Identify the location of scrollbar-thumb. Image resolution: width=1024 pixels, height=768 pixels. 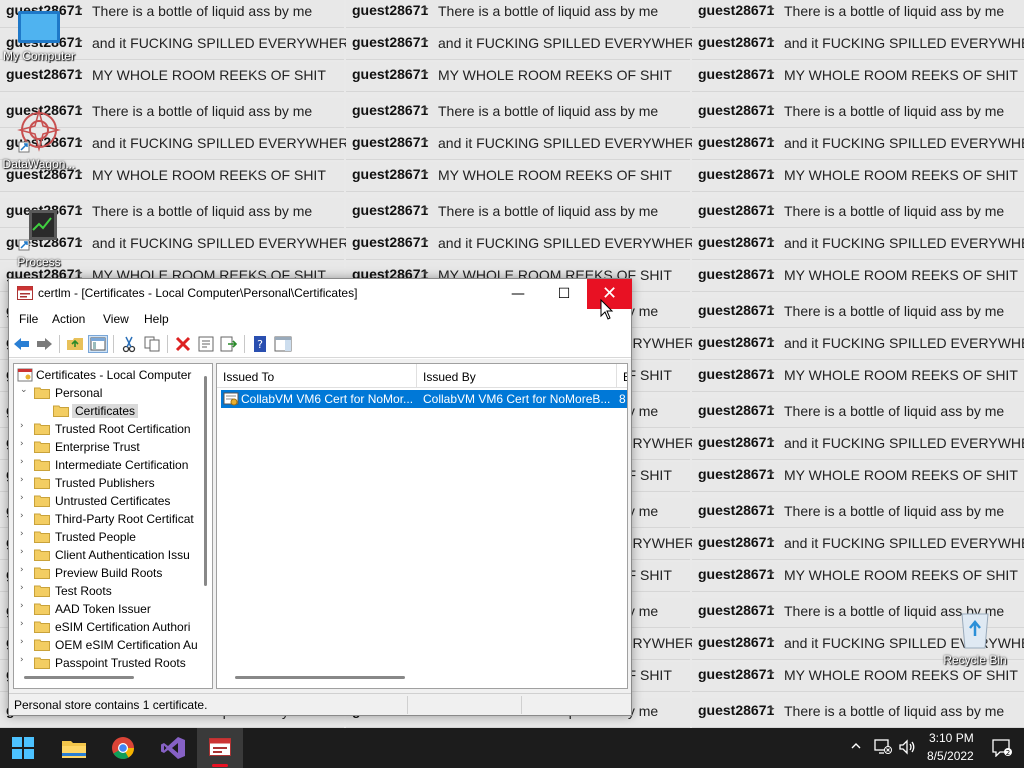
(205, 481).